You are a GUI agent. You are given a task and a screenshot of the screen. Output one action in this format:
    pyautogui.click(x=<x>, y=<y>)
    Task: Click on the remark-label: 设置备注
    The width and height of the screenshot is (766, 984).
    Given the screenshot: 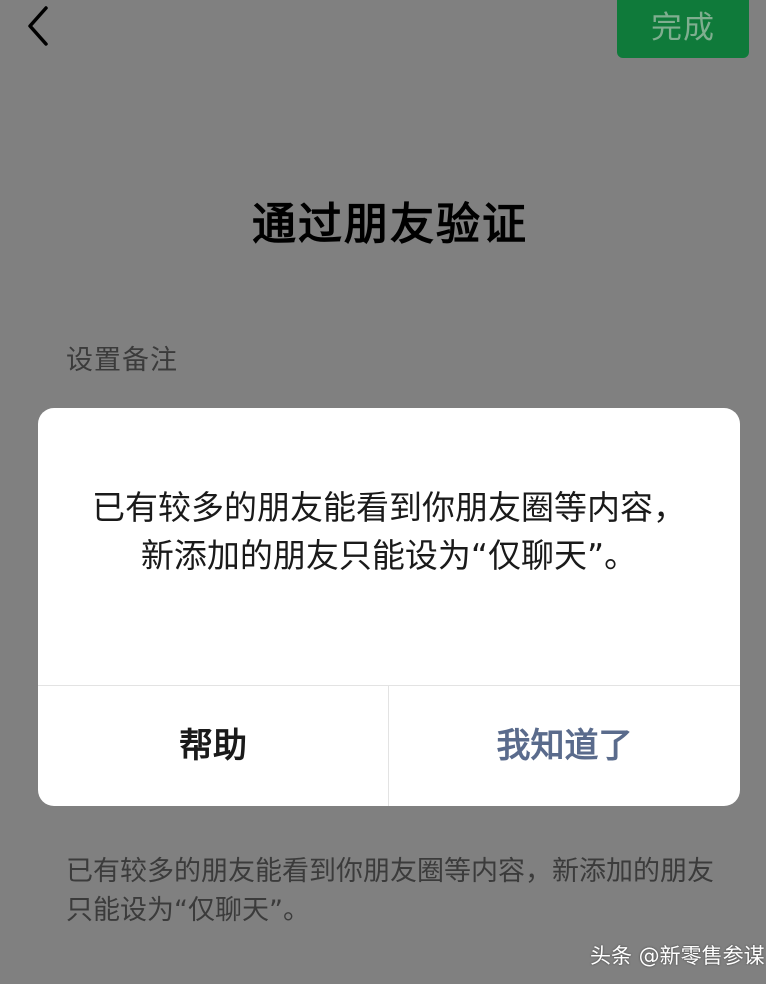 What is the action you would take?
    pyautogui.click(x=122, y=360)
    